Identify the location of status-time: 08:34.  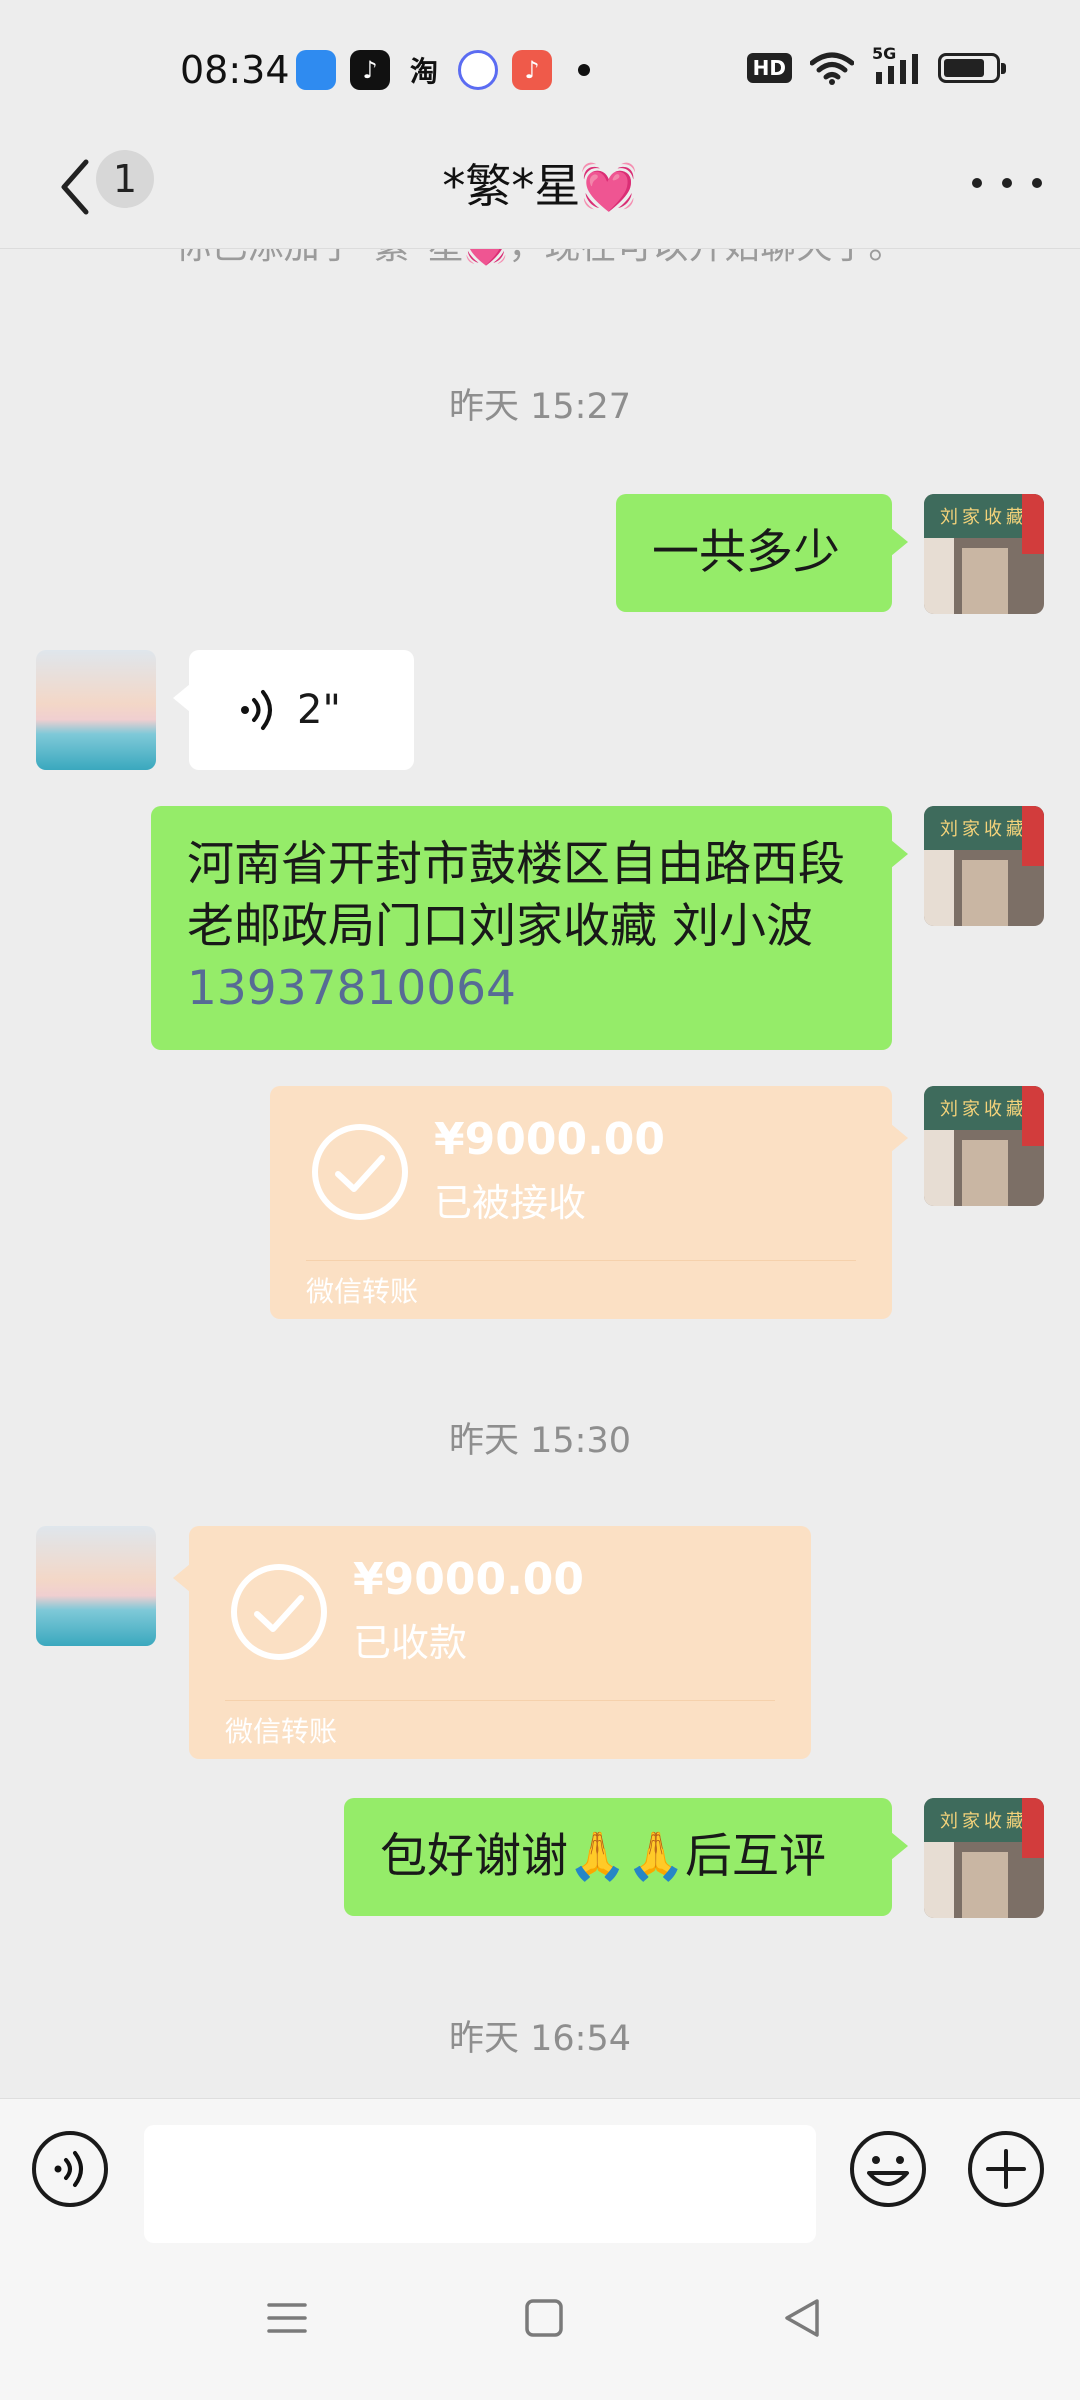
(235, 70).